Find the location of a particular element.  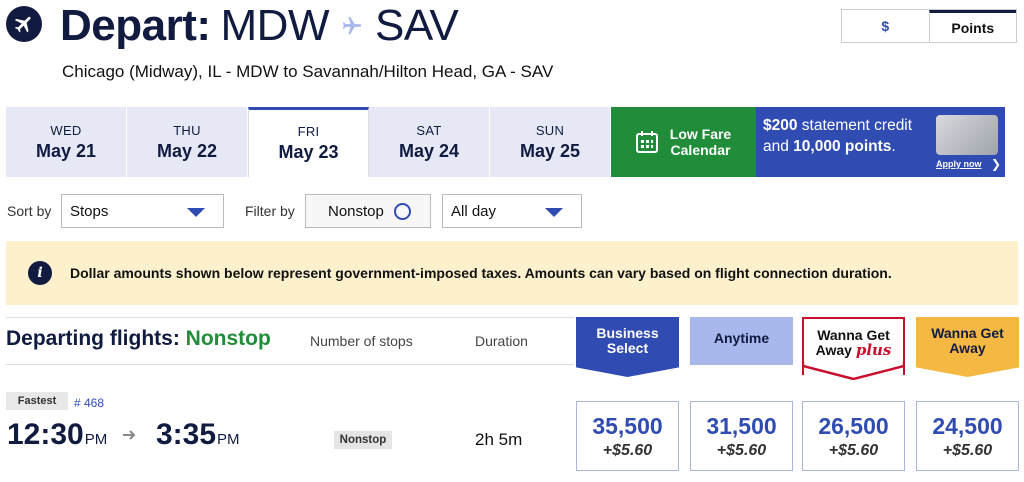

time-of-day-select: All day is located at coordinates (512, 211).